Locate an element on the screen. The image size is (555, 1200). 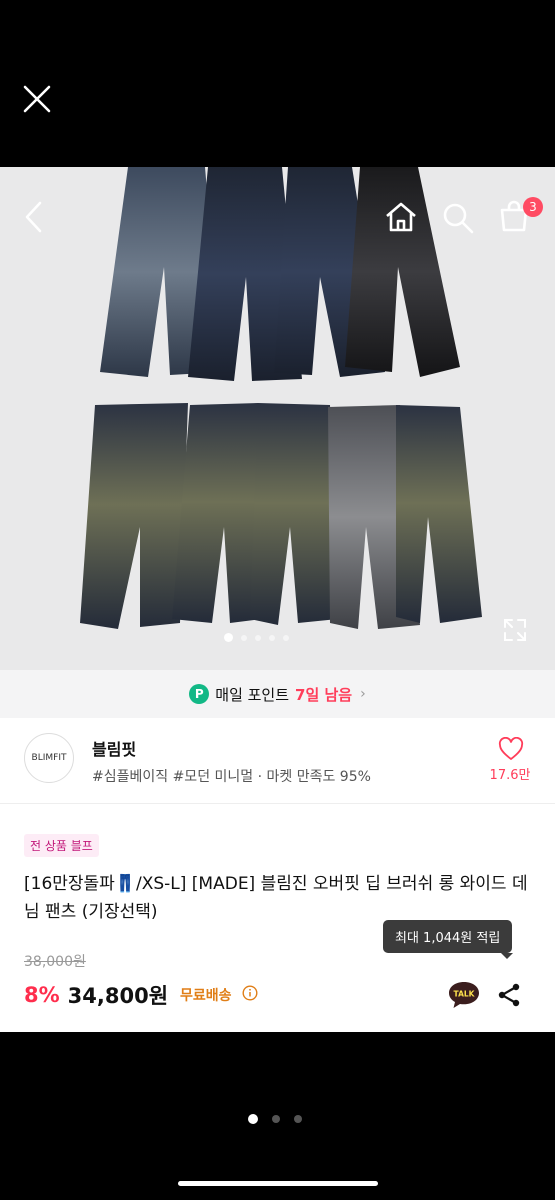
points-remaining: 7일 남음 is located at coordinates (324, 694).